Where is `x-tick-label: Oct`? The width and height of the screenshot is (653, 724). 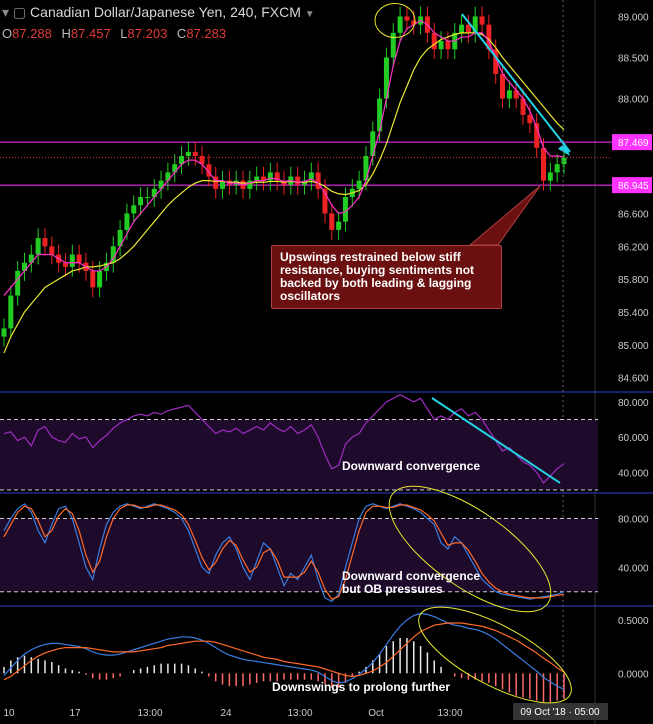
x-tick-label: Oct is located at coordinates (376, 713).